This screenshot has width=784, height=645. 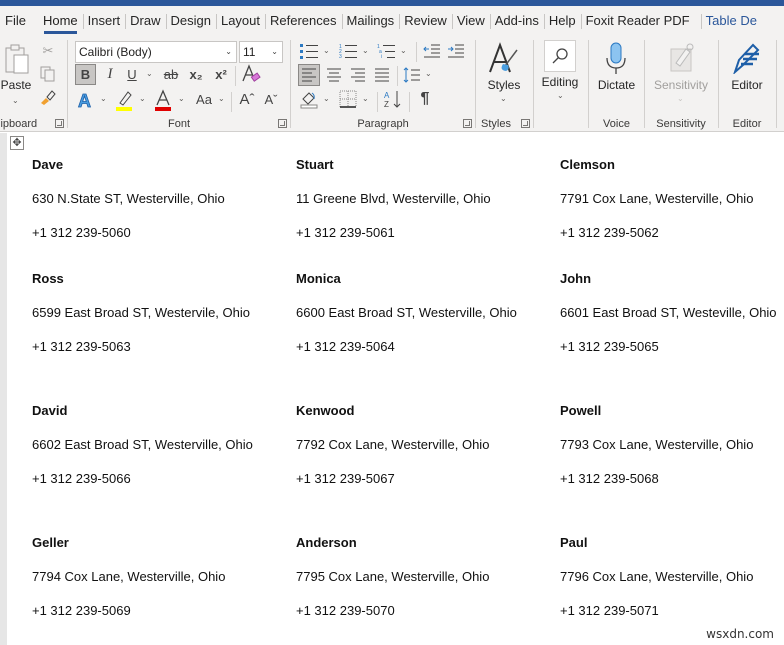 I want to click on tab-add-ins: Add-ins, so click(x=516, y=21).